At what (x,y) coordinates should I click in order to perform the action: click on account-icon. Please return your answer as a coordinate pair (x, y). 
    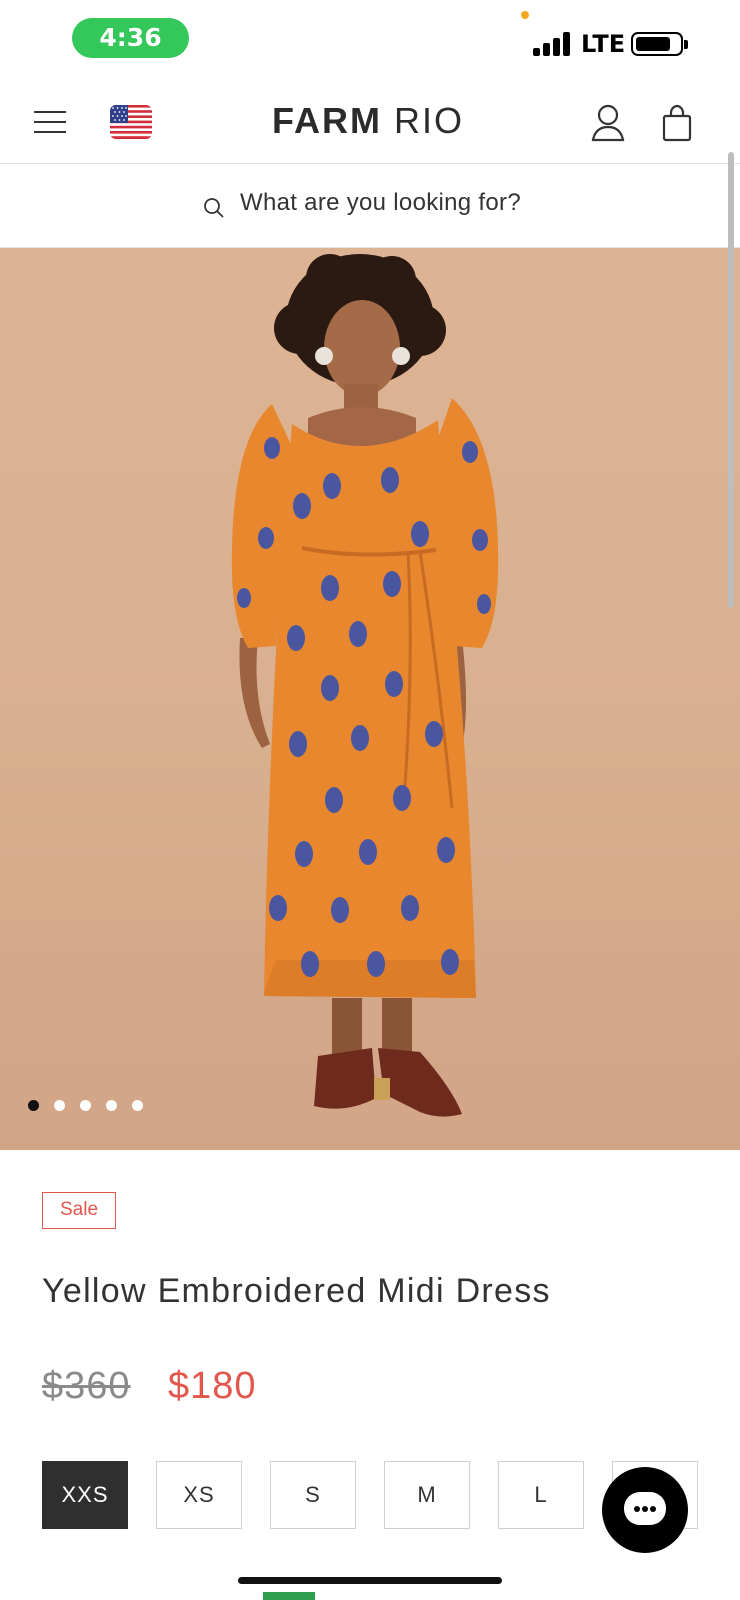
    Looking at the image, I should click on (608, 123).